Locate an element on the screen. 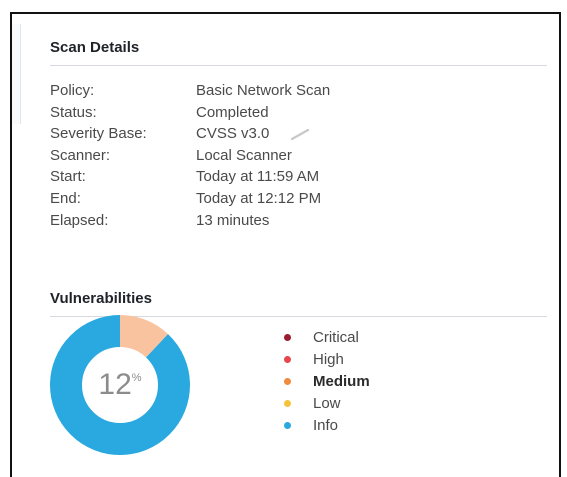  detail-value: Today at 11:59 AM is located at coordinates (258, 177).